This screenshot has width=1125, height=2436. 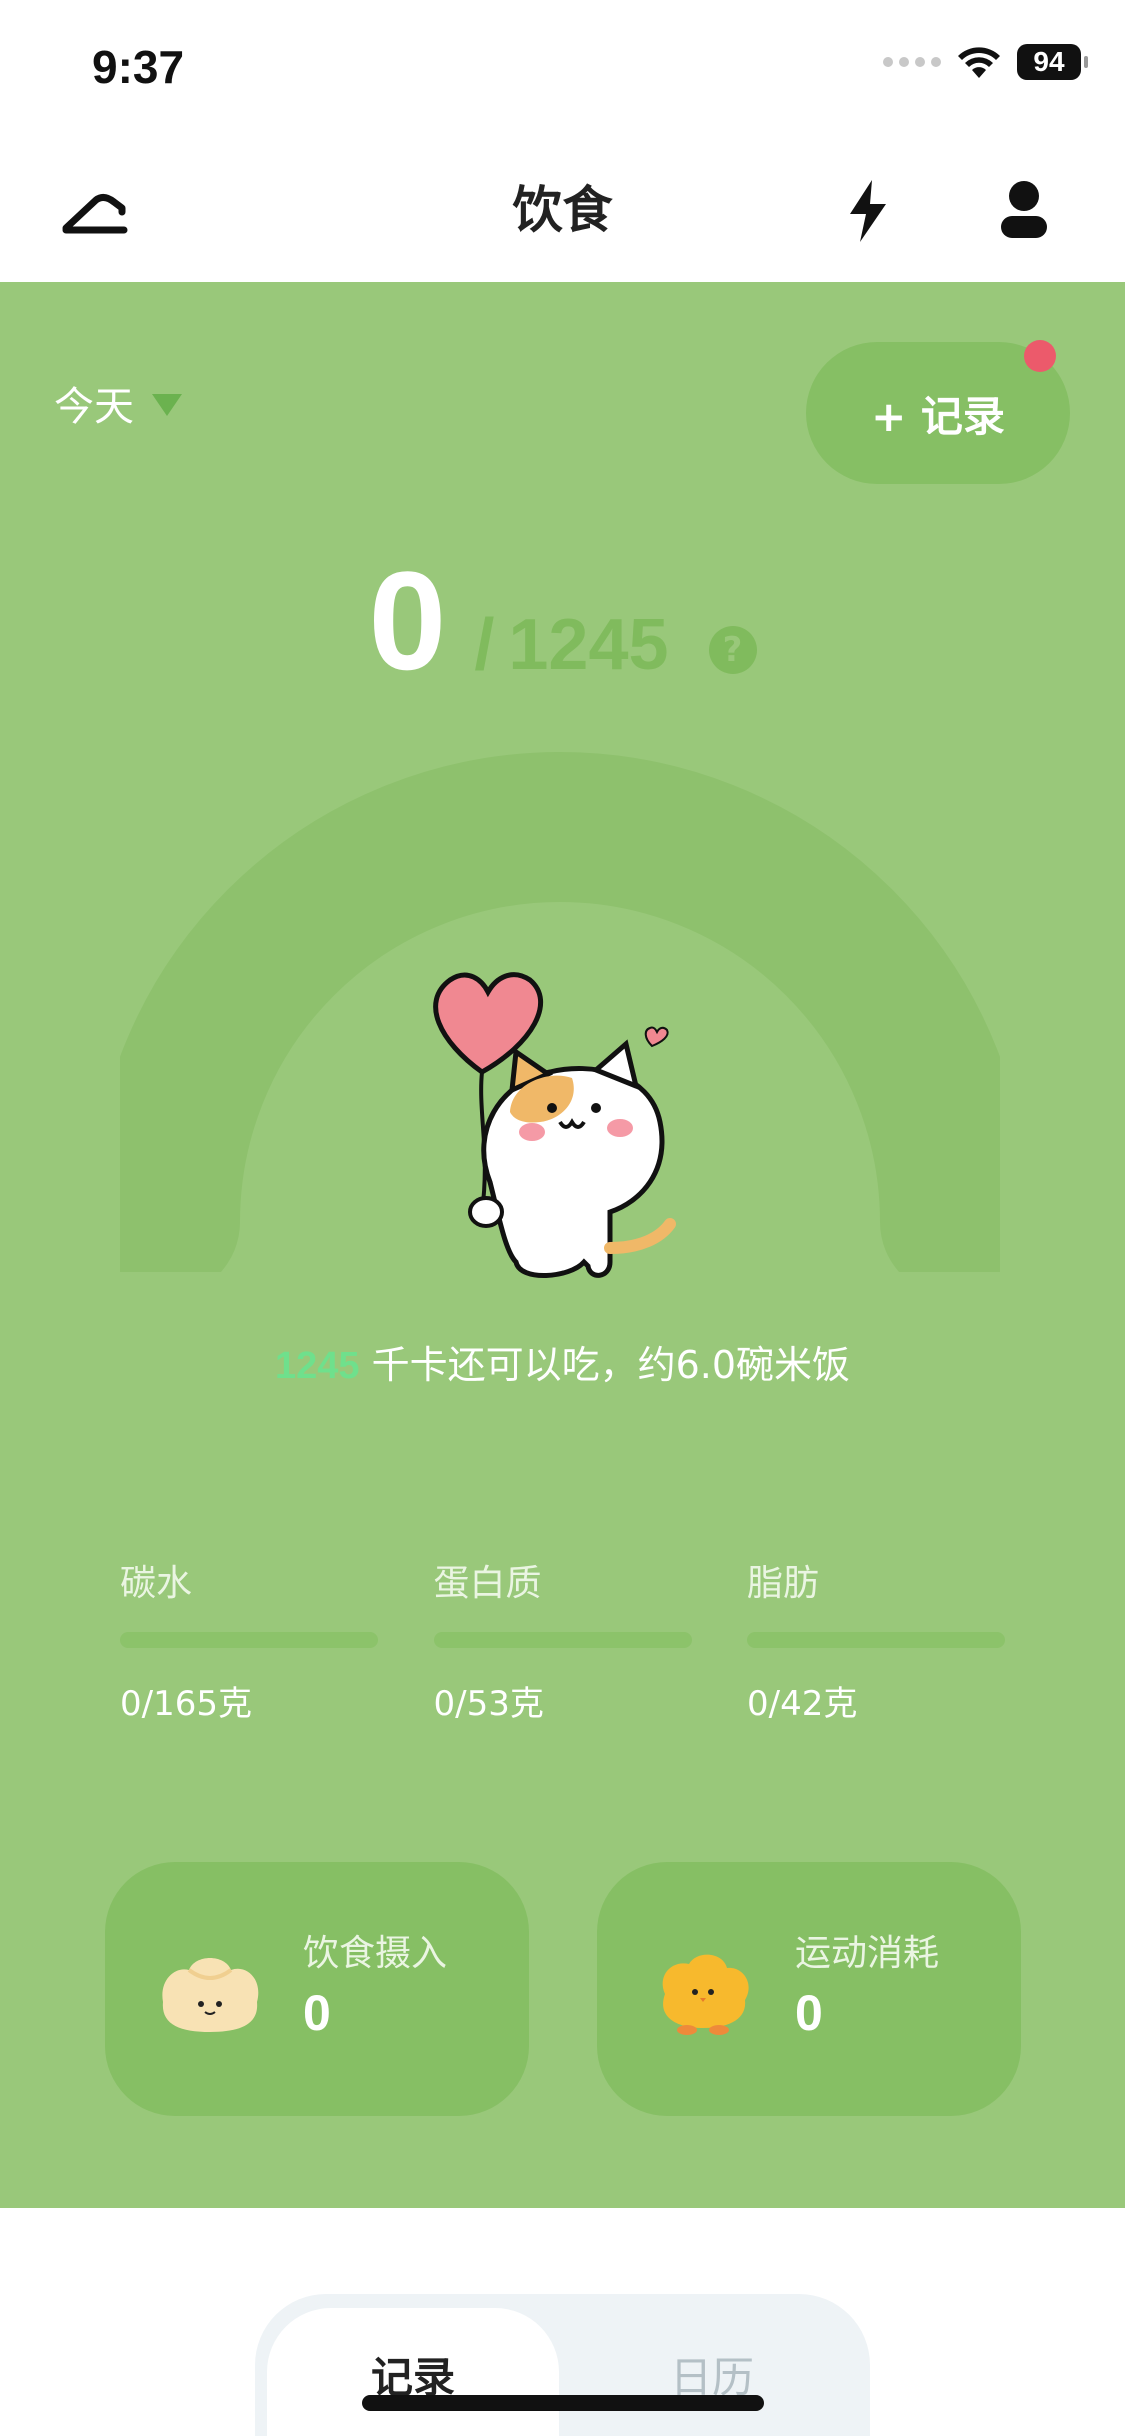 I want to click on calorie-summary: 0 / 1245 ?, so click(x=562, y=621).